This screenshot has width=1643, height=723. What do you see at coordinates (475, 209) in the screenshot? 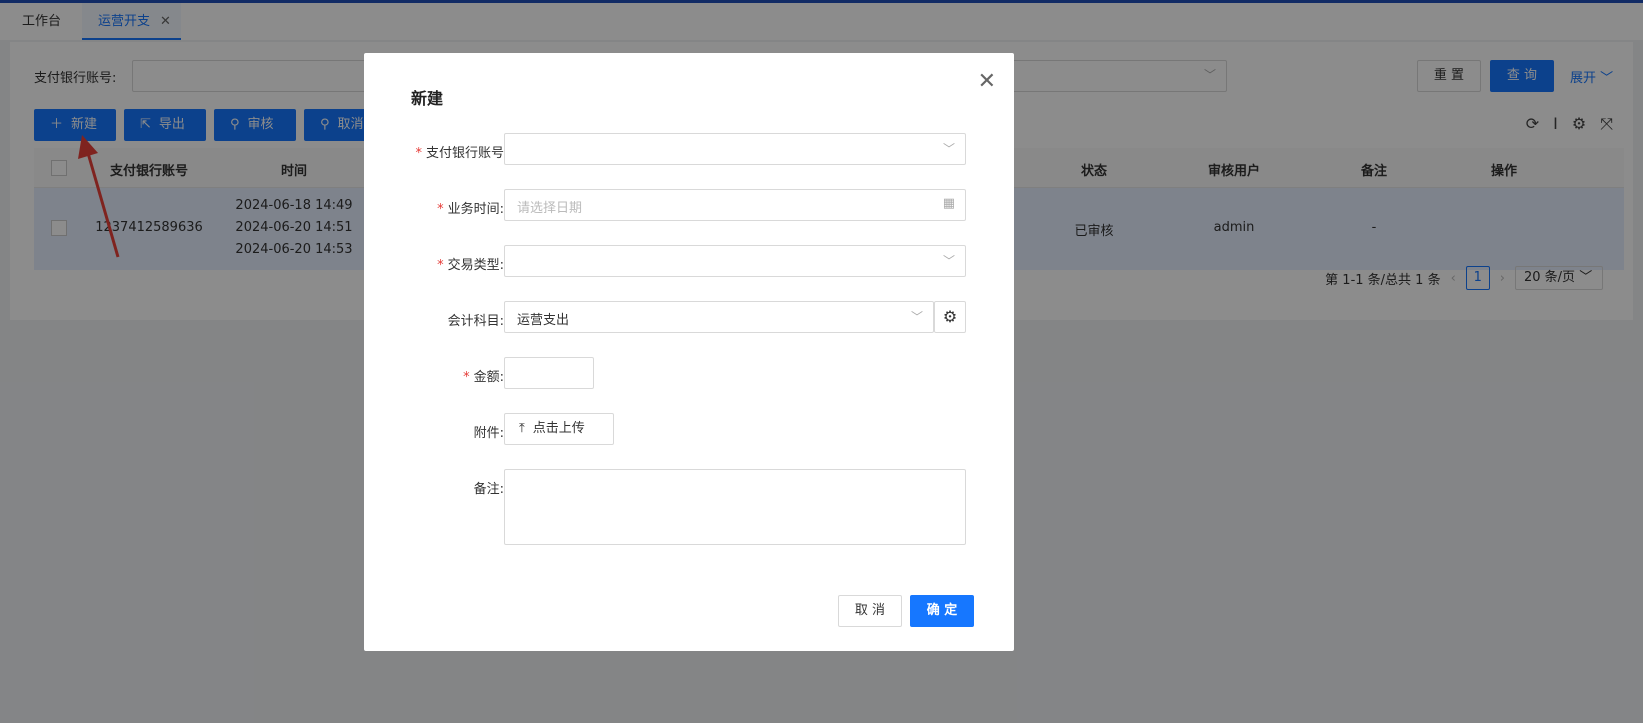
I see `biz-time-label-text: 业务时间:` at bounding box center [475, 209].